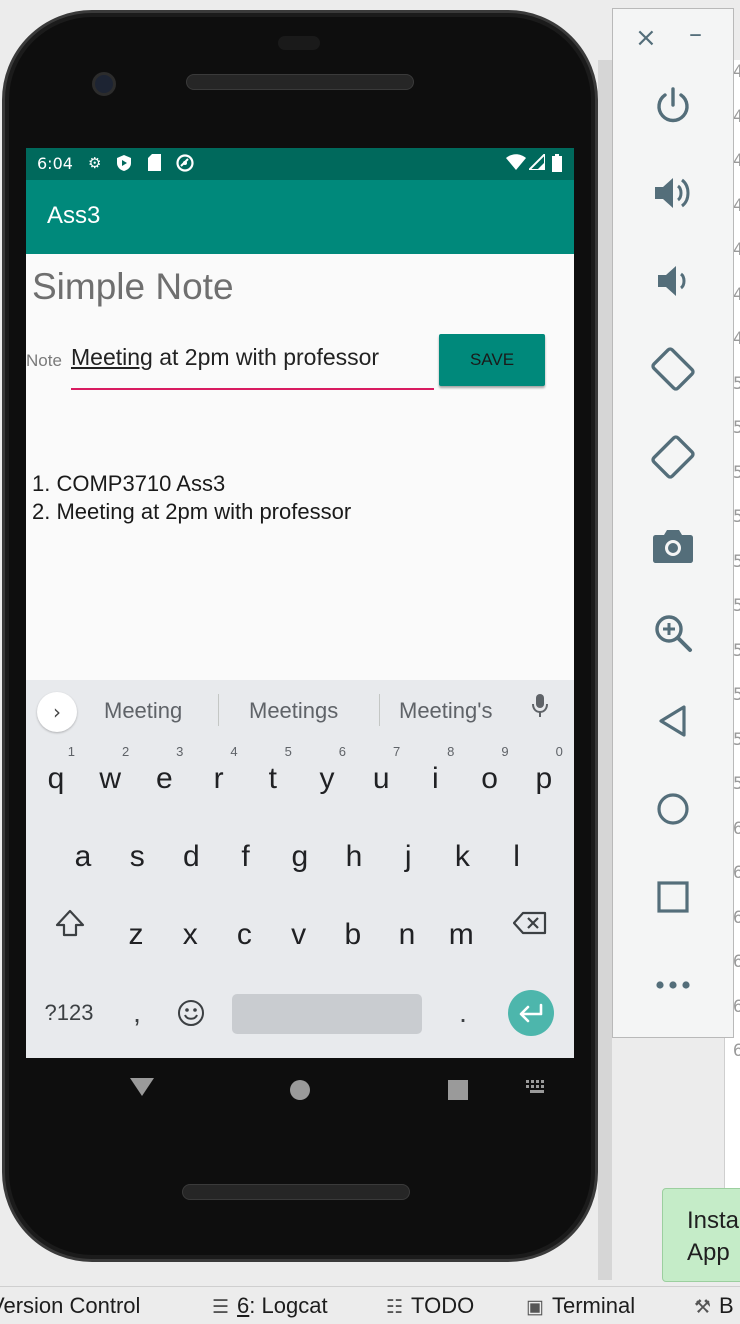 This screenshot has height=1324, width=740. I want to click on key-label: k, so click(462, 856).